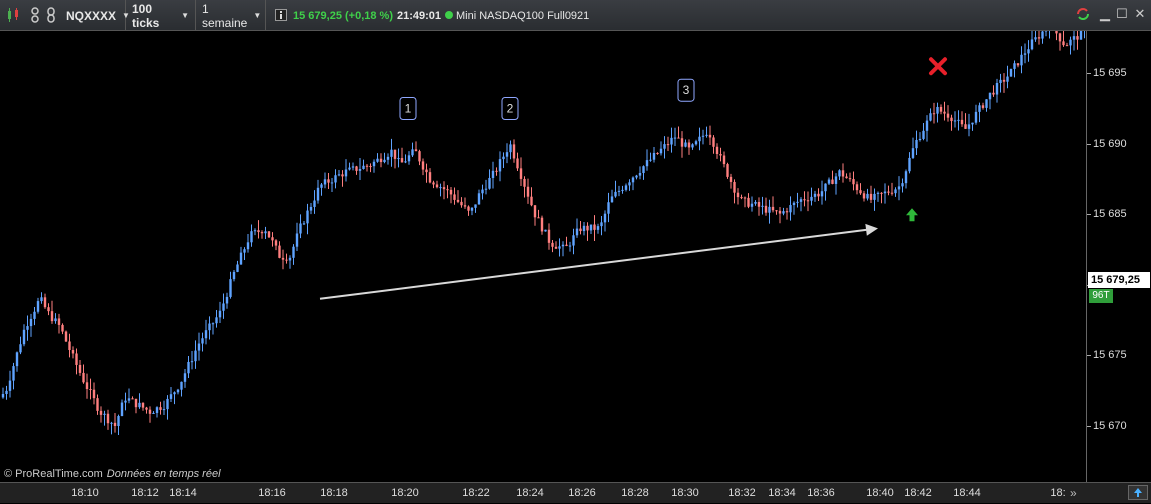 The image size is (1151, 504). What do you see at coordinates (522, 15) in the screenshot?
I see `instrument-name: Mini NASDAQ100 Full0921` at bounding box center [522, 15].